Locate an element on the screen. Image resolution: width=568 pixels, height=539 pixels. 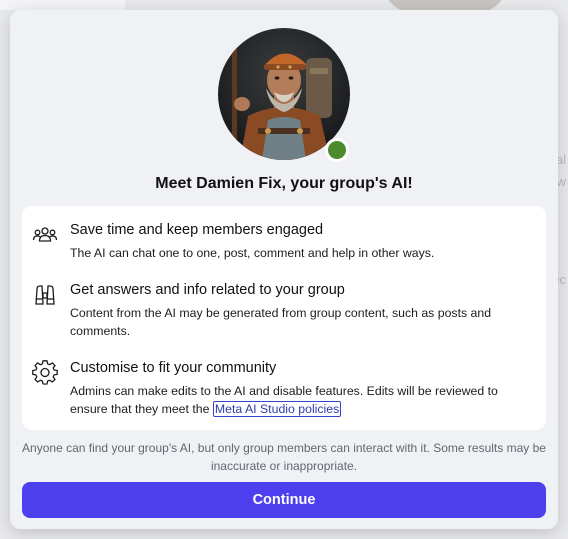
people-group-icon is located at coordinates (45, 235).